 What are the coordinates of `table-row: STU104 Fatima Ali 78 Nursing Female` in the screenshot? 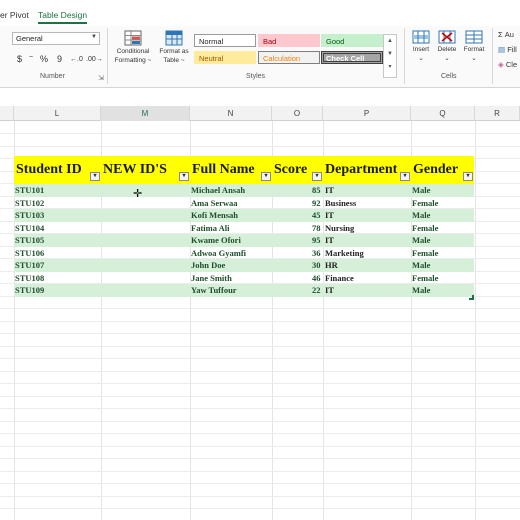 It's located at (244, 228).